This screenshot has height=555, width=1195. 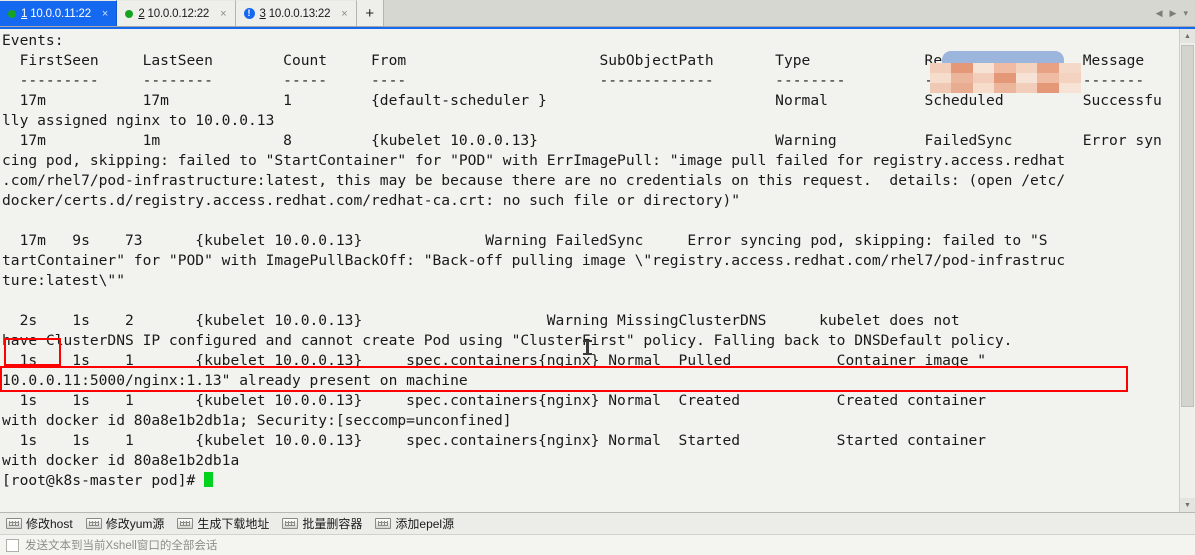 I want to click on quick-command-4: 批量删容器, so click(x=322, y=523).